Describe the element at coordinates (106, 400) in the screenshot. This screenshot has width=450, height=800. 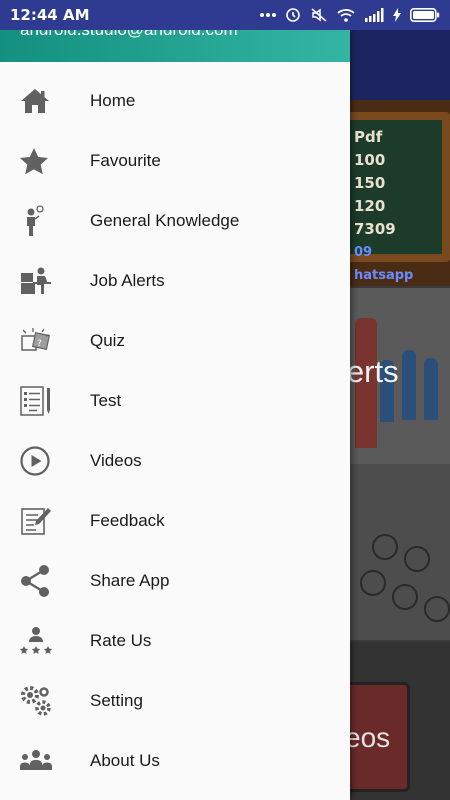
I see `menu-item-label: Test` at that location.